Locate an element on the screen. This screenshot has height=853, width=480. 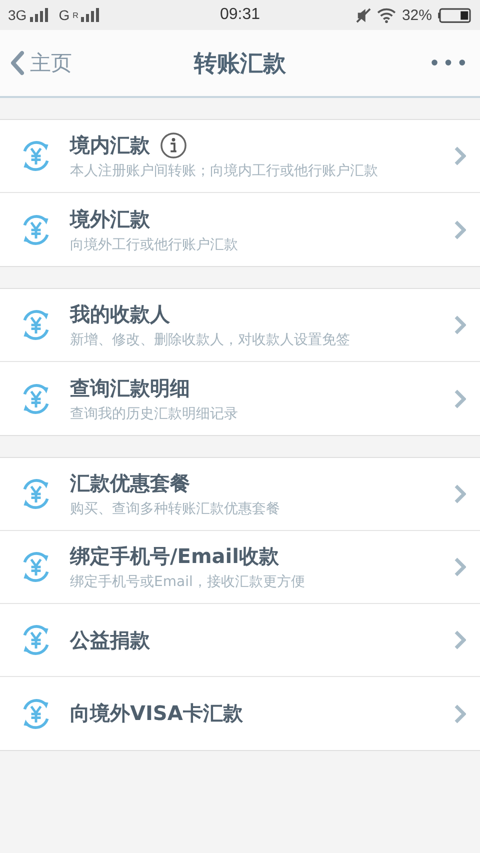
item-description: 新增、修改、删除收款人，对收款人设置免签 is located at coordinates (210, 340).